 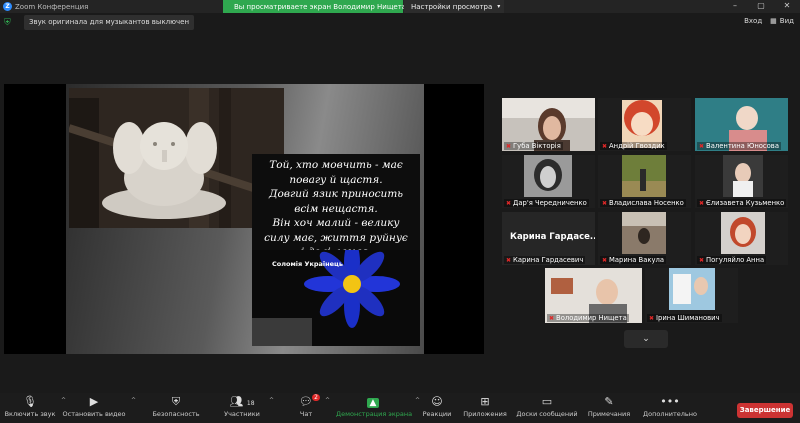 What do you see at coordinates (336, 194) in the screenshot?
I see `quote-line: Довгий язик приносить` at bounding box center [336, 194].